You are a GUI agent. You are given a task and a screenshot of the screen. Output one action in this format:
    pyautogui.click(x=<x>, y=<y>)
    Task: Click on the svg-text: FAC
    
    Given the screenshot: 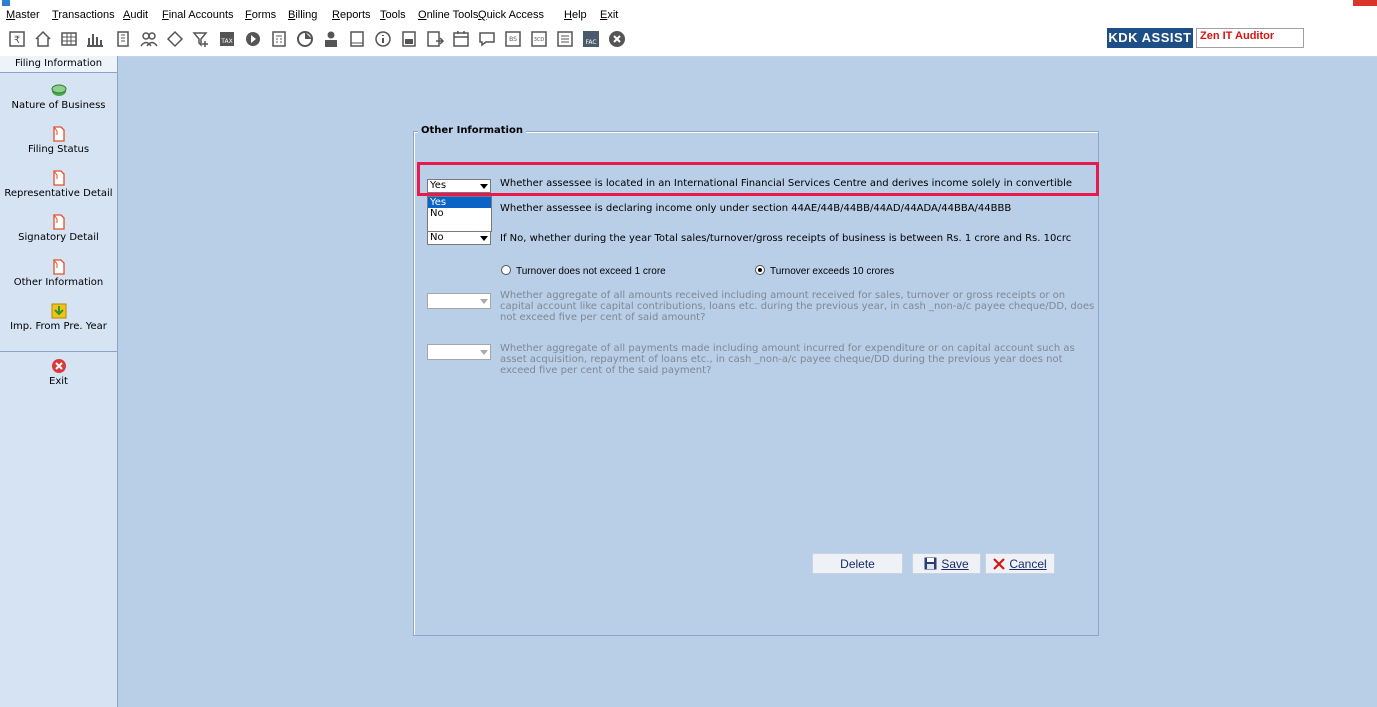 What is the action you would take?
    pyautogui.click(x=590, y=42)
    